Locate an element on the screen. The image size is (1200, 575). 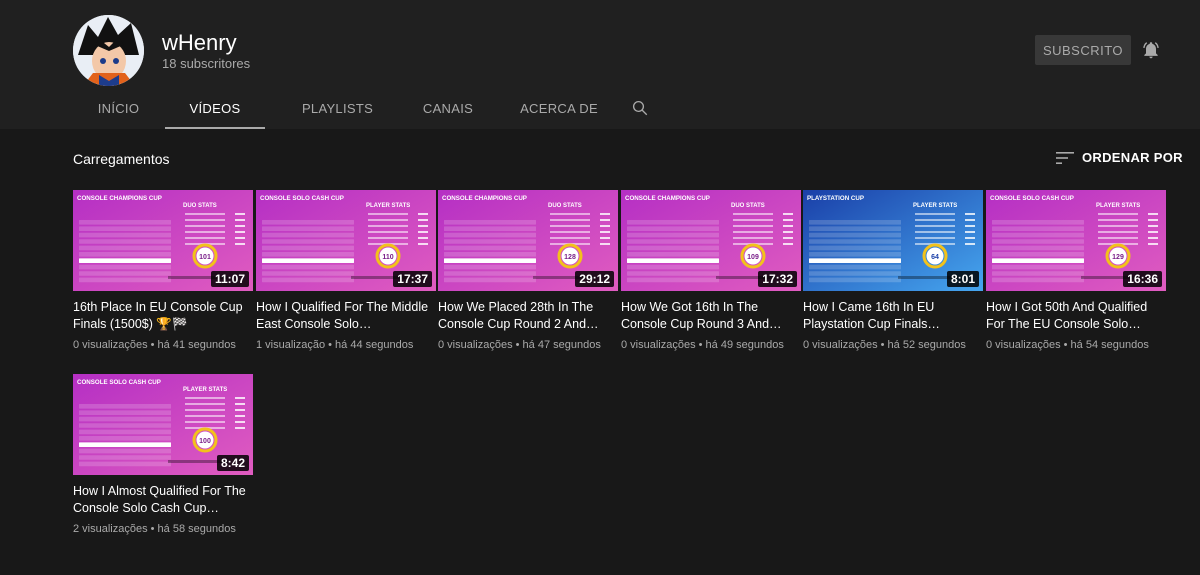
thumb-score: 101 is located at coordinates (205, 257).